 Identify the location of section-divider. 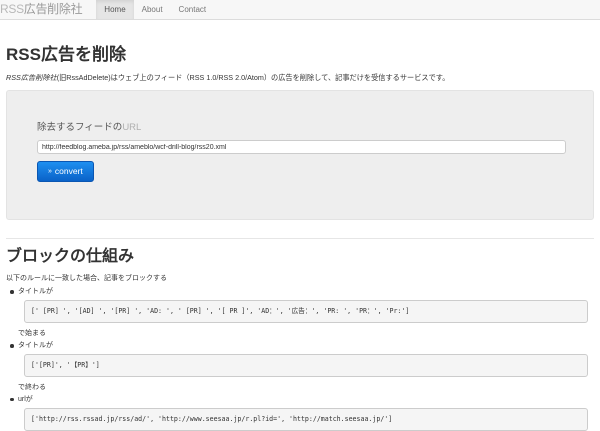
(300, 238).